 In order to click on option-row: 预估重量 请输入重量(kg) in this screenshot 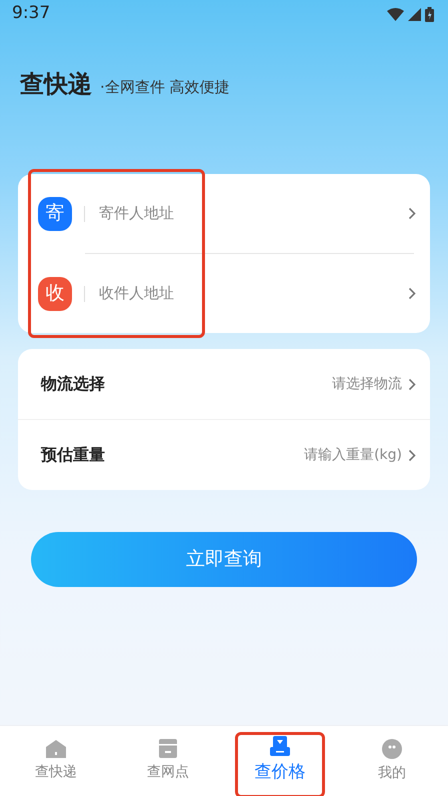, I will do `click(224, 455)`.